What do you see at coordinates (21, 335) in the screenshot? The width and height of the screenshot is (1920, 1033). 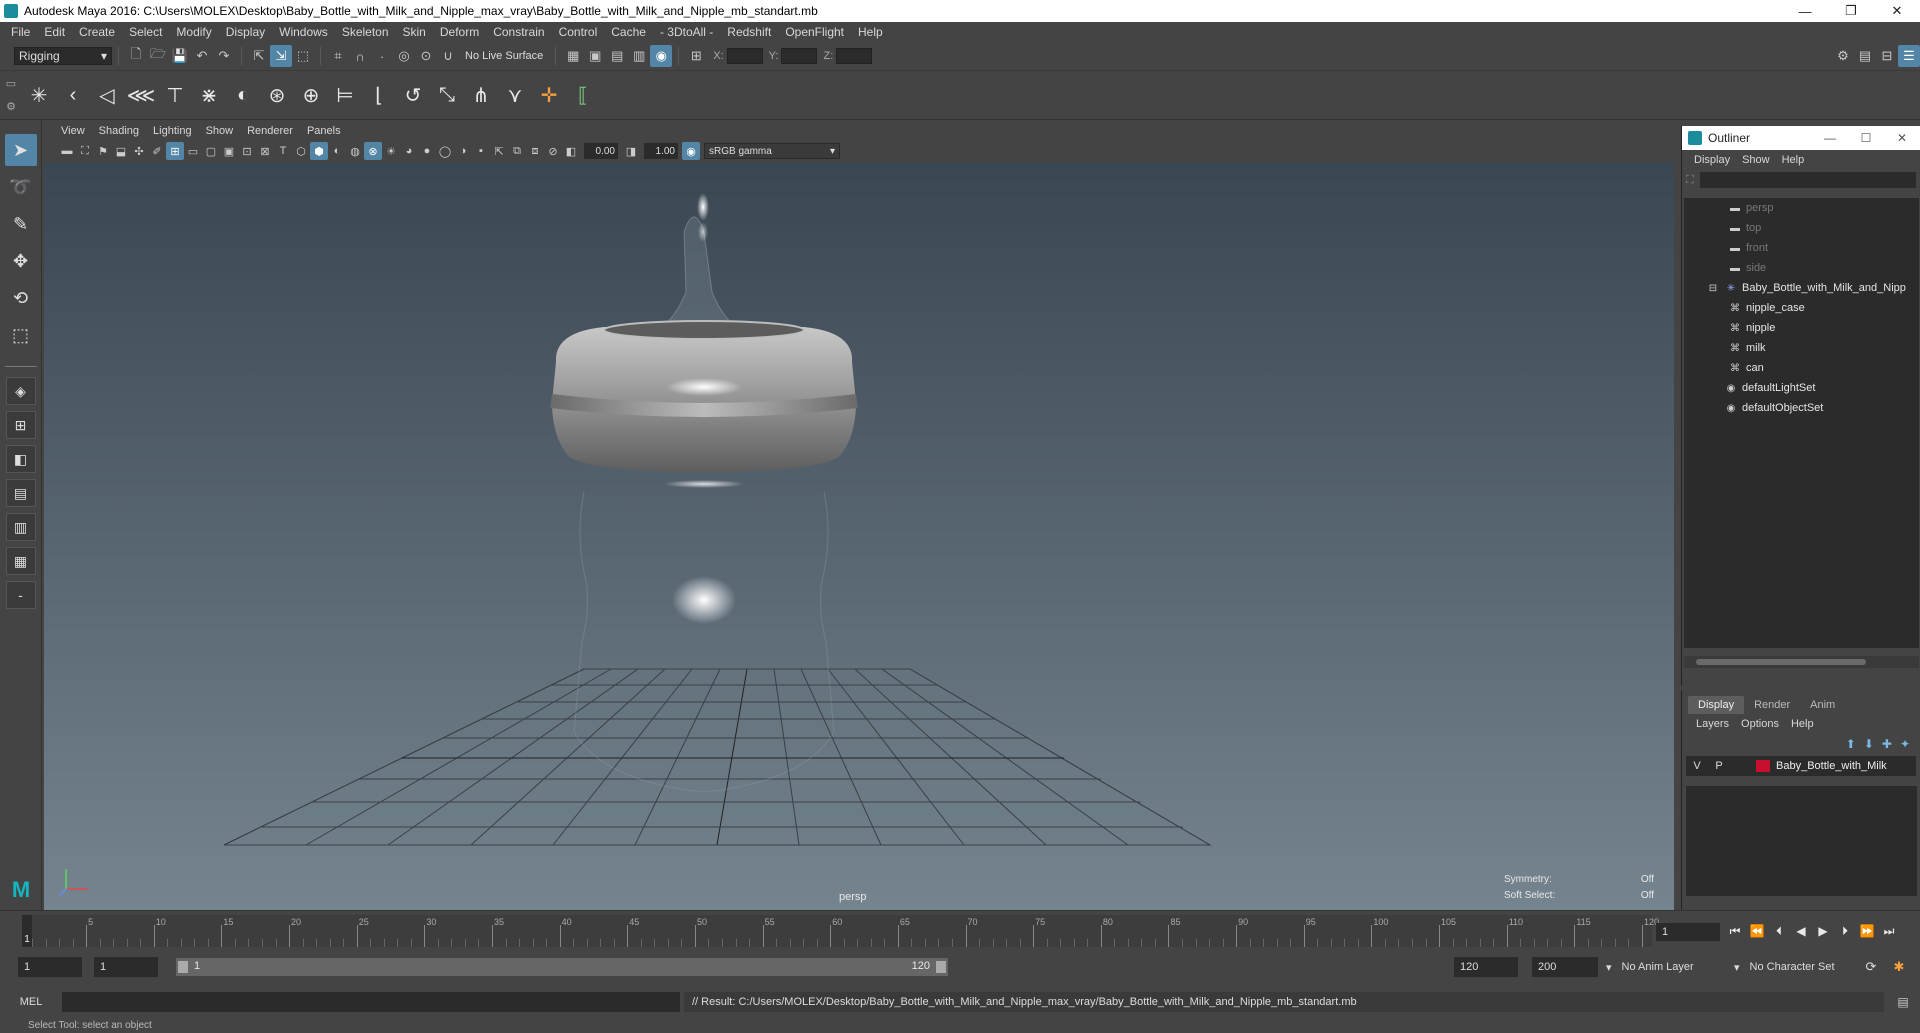 I see `scale-tool-icon: ⬚` at bounding box center [21, 335].